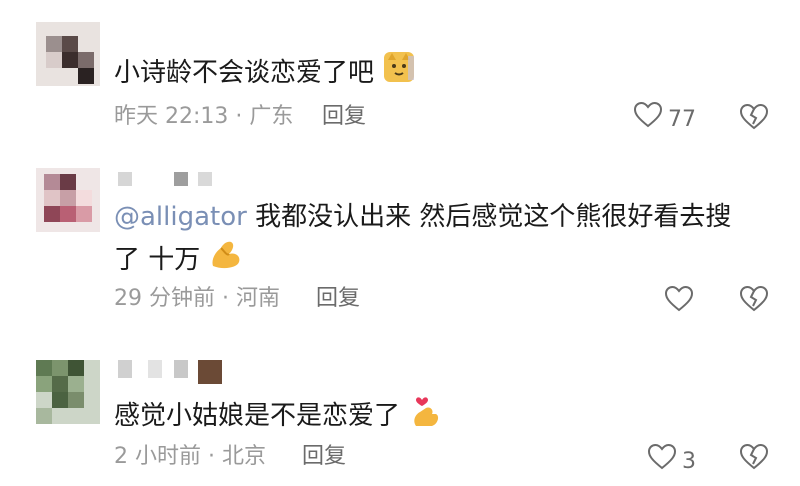 Image resolution: width=800 pixels, height=486 pixels. What do you see at coordinates (423, 217) in the screenshot?
I see `comment-text: @alligator 我都没认出来 然后感觉这个熊很好看去搜` at bounding box center [423, 217].